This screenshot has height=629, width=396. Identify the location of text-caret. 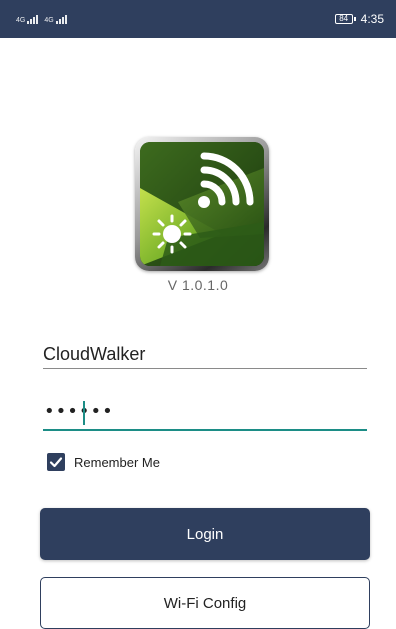
(84, 413).